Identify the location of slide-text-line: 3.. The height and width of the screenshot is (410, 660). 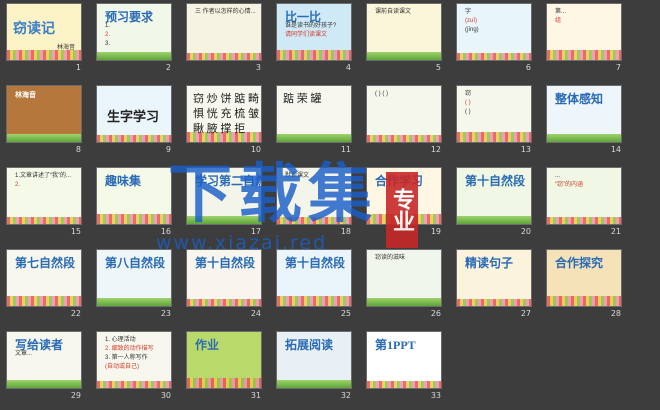
(108, 44).